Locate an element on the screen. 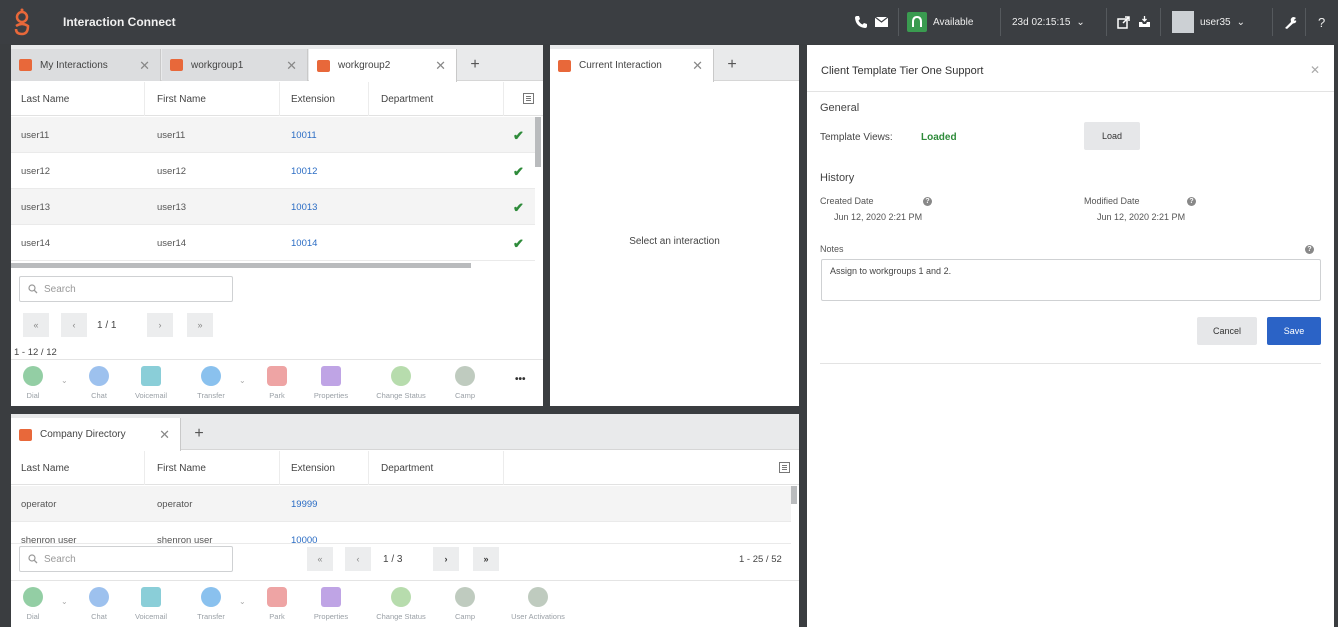 This screenshot has width=1338, height=627. cell-extension: 10011 is located at coordinates (304, 135).